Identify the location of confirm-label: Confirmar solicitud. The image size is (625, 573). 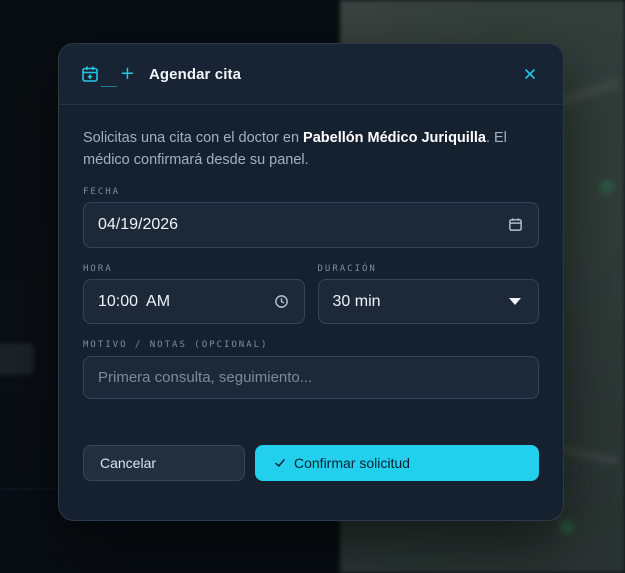
(352, 463).